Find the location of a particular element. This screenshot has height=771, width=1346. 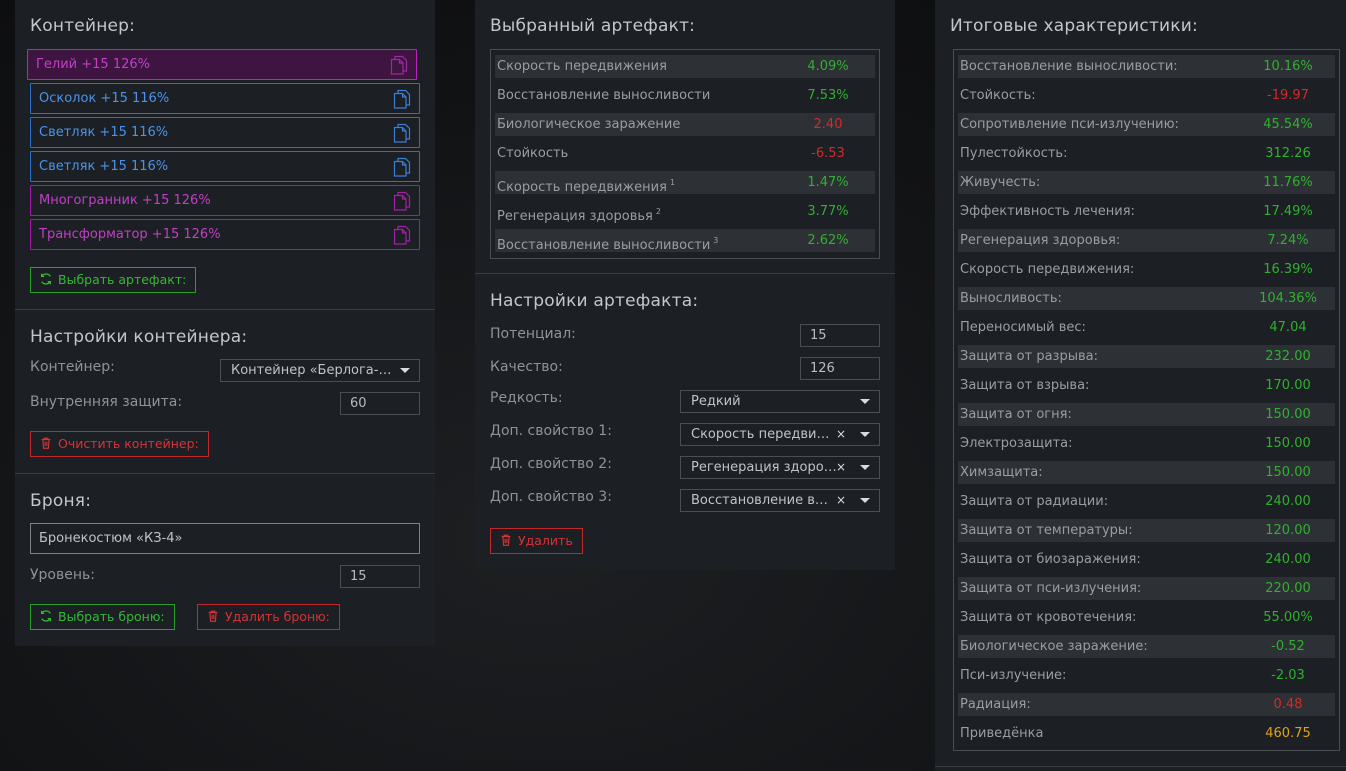

stat-value: 240.00 is located at coordinates (1288, 559).